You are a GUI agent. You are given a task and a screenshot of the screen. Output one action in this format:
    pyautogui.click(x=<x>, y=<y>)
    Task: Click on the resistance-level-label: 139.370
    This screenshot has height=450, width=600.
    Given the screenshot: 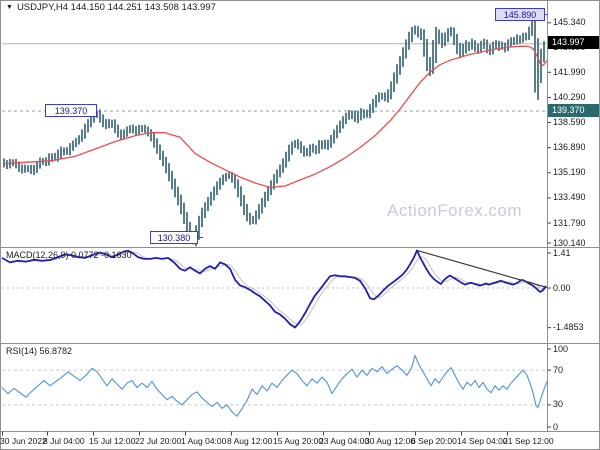 What is the action you would take?
    pyautogui.click(x=71, y=110)
    